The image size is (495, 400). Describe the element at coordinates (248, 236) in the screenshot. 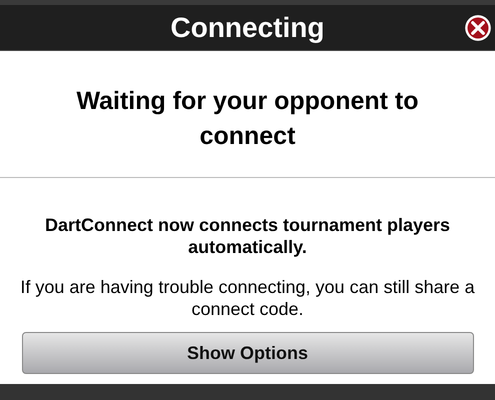

I see `notice-text: DartConnect now connects tournament players automatically.` at that location.